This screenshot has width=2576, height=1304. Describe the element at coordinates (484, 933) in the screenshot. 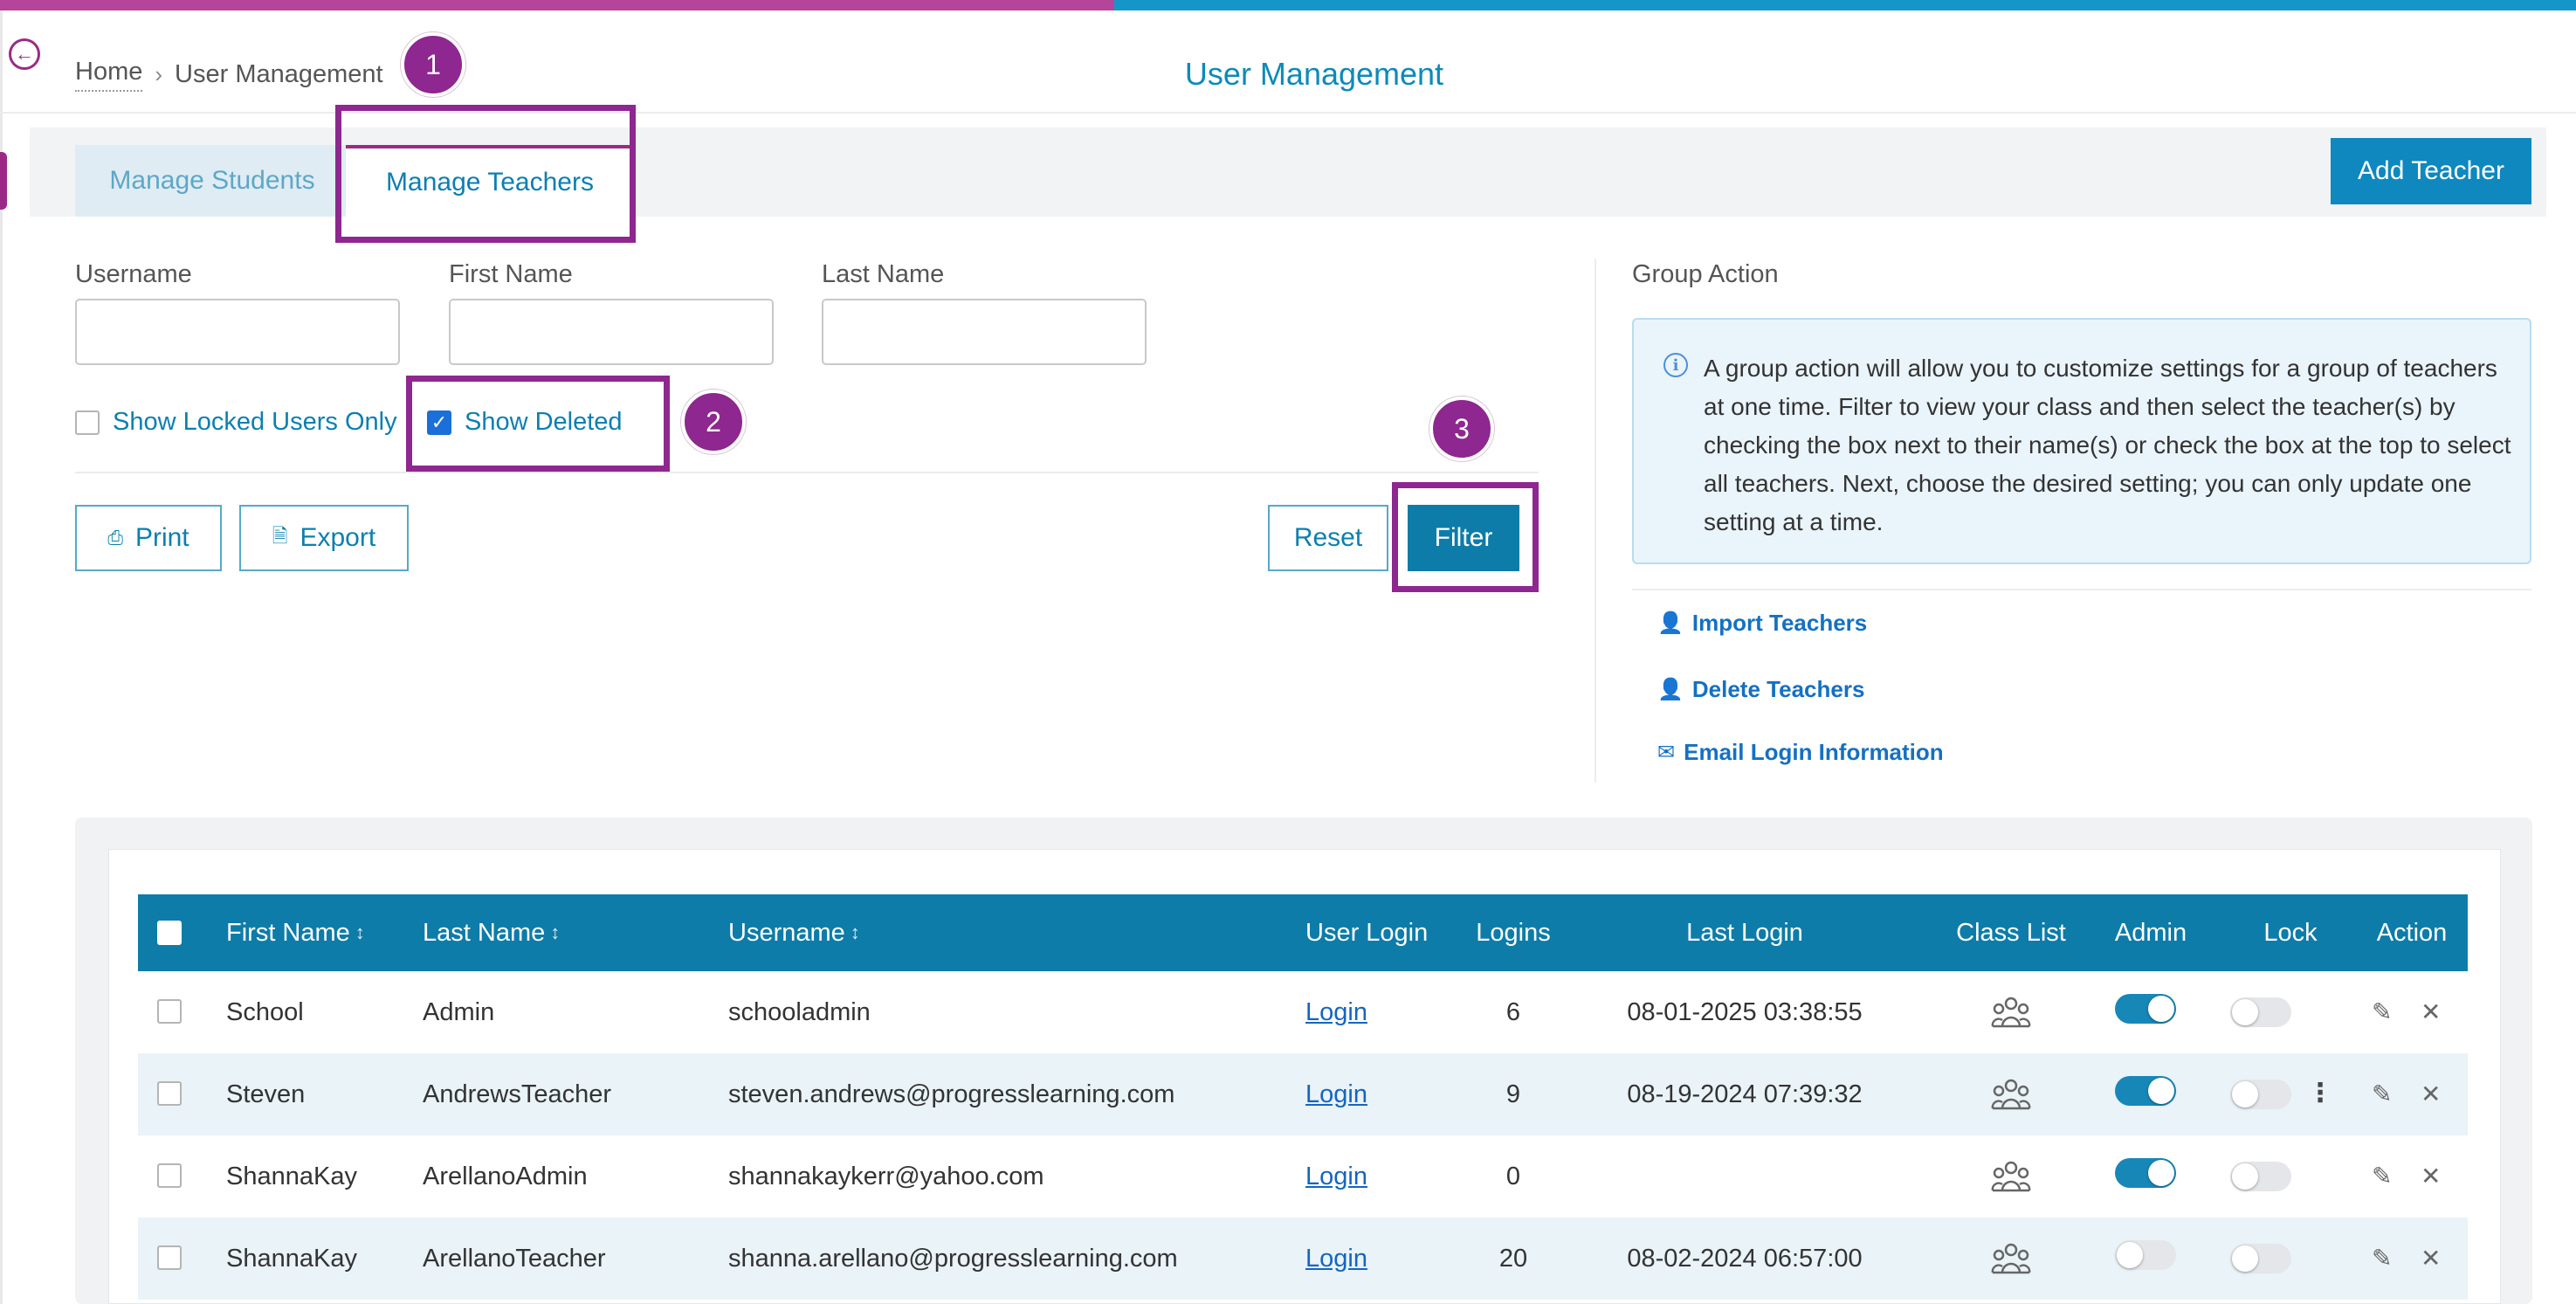

I see `header-last-name-label: Last Name` at that location.